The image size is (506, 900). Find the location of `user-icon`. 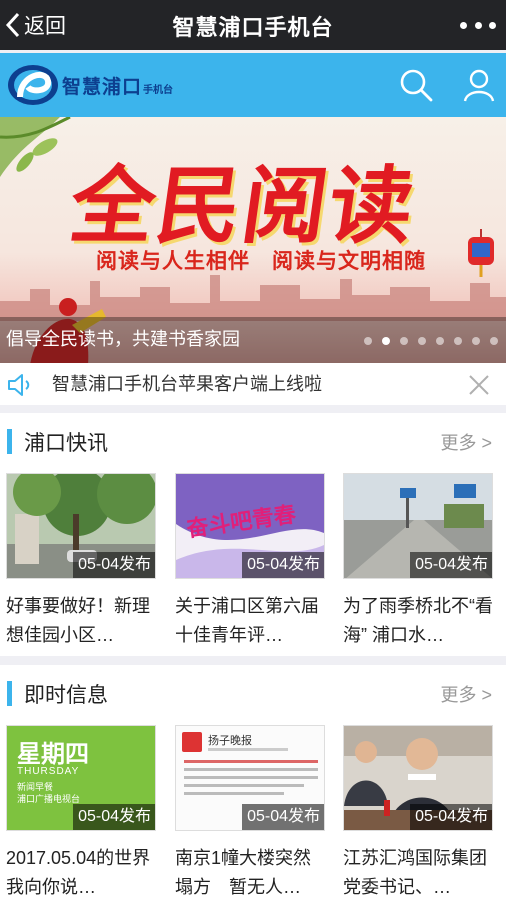

user-icon is located at coordinates (479, 85).